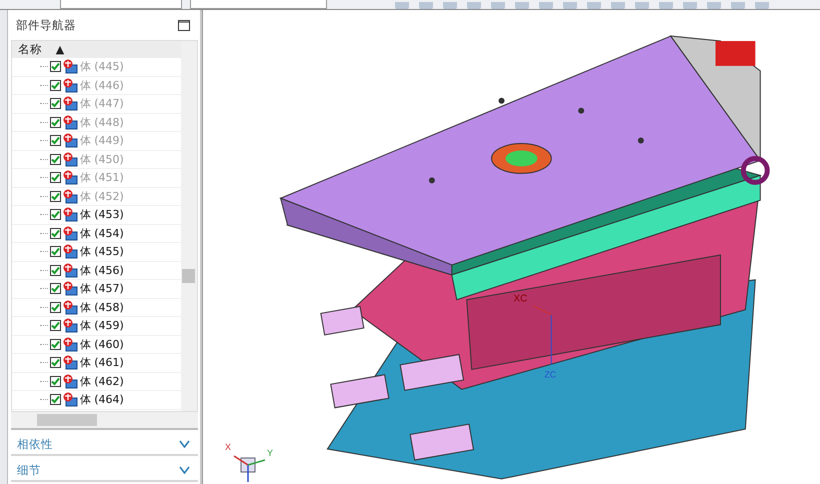 The image size is (820, 484). What do you see at coordinates (102, 362) in the screenshot?
I see `tree-item: 体 (461)` at bounding box center [102, 362].